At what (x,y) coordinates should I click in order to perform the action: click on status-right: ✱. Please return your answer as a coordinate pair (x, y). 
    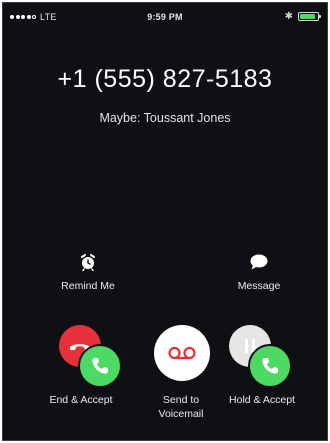
    Looking at the image, I should click on (302, 16).